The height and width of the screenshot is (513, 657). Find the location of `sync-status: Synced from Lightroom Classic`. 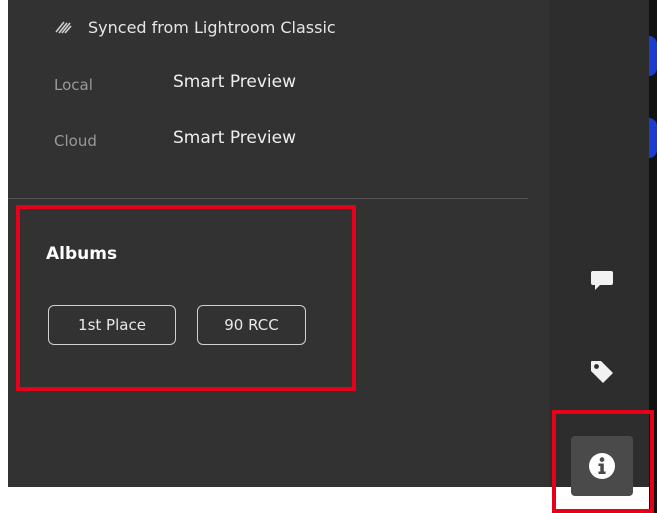

sync-status: Synced from Lightroom Classic is located at coordinates (195, 27).